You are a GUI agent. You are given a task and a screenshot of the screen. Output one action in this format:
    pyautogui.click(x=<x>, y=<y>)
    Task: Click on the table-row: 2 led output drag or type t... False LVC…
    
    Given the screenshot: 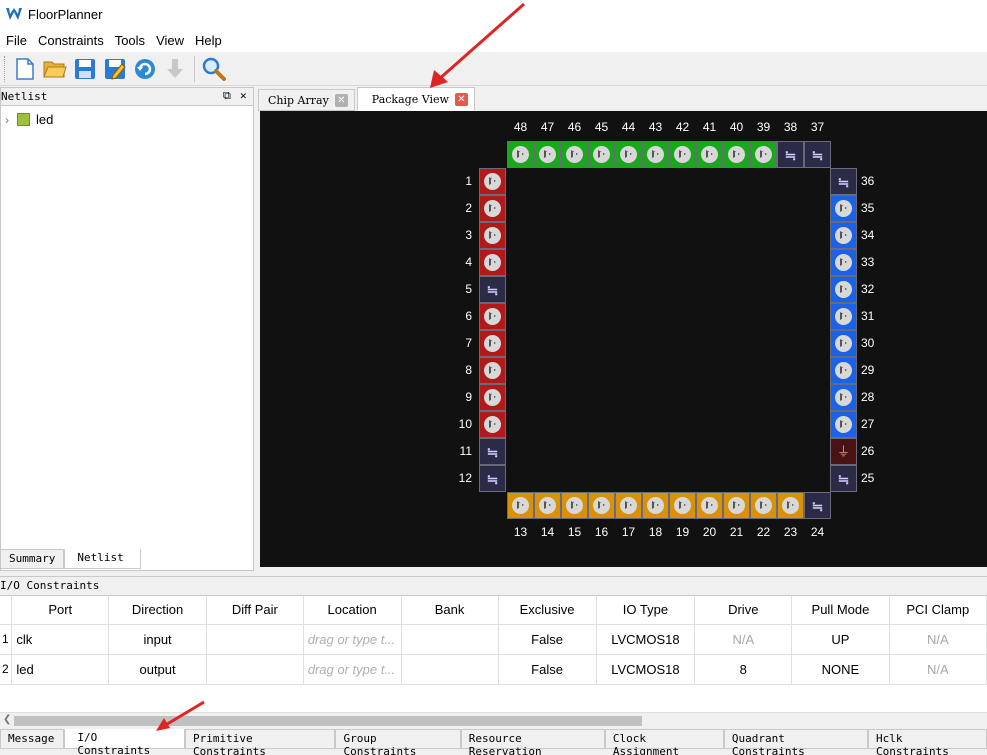 What is the action you would take?
    pyautogui.click(x=493, y=669)
    